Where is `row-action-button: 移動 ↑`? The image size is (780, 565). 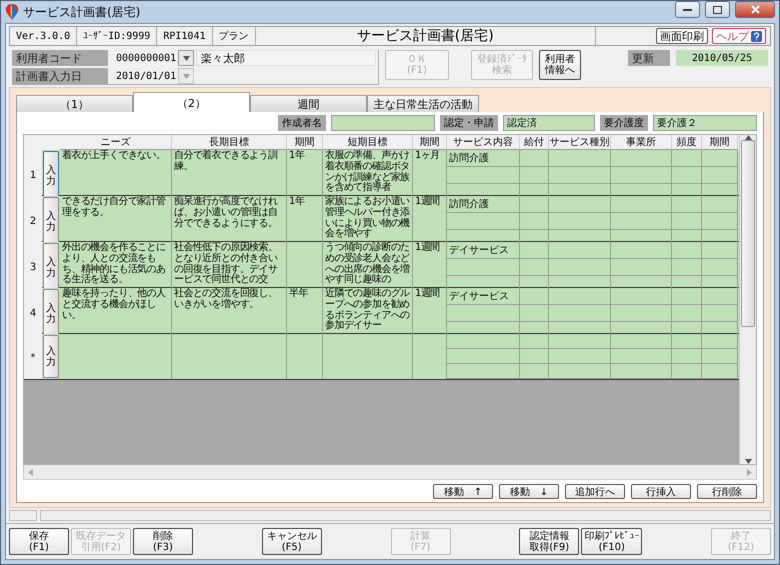
row-action-button: 移動 ↑ is located at coordinates (463, 491).